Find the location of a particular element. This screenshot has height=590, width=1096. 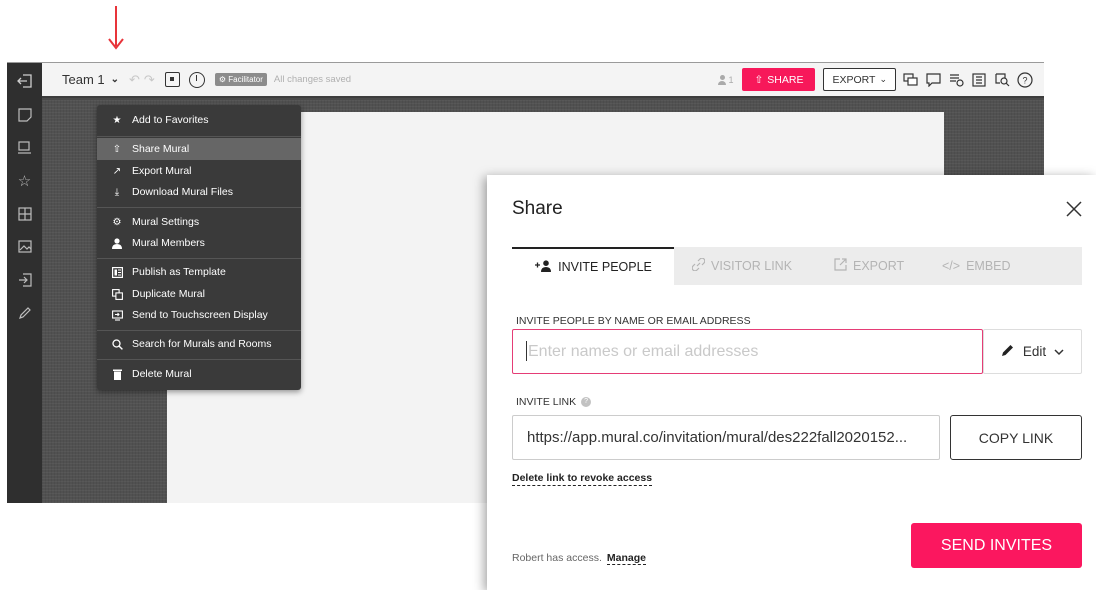

tab-embed: </> EMBED is located at coordinates (976, 266).